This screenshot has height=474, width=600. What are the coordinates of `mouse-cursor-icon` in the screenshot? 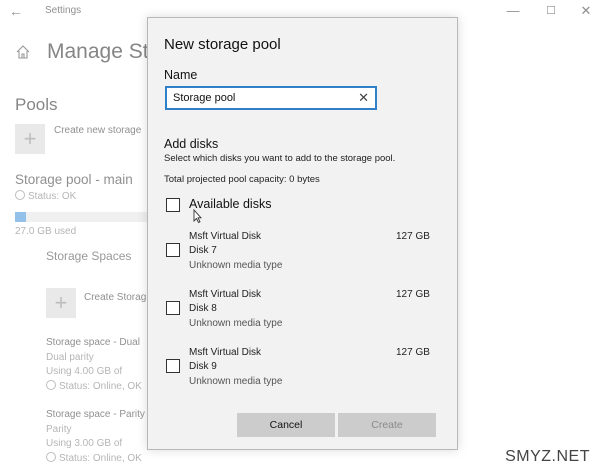 It's located at (197, 216).